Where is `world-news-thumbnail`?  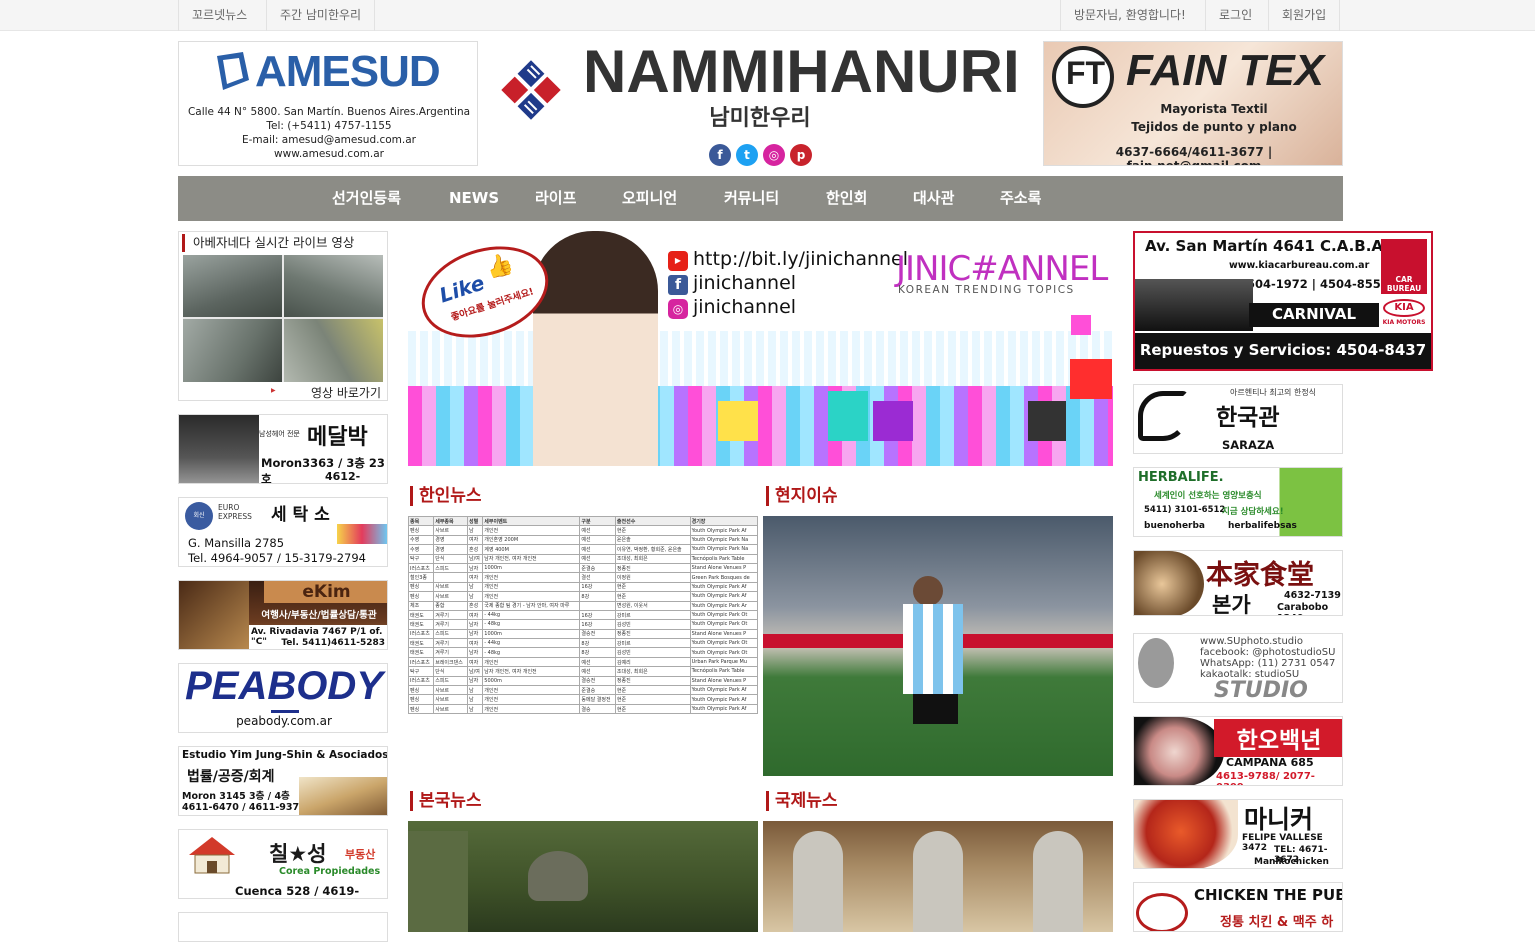 world-news-thumbnail is located at coordinates (938, 876).